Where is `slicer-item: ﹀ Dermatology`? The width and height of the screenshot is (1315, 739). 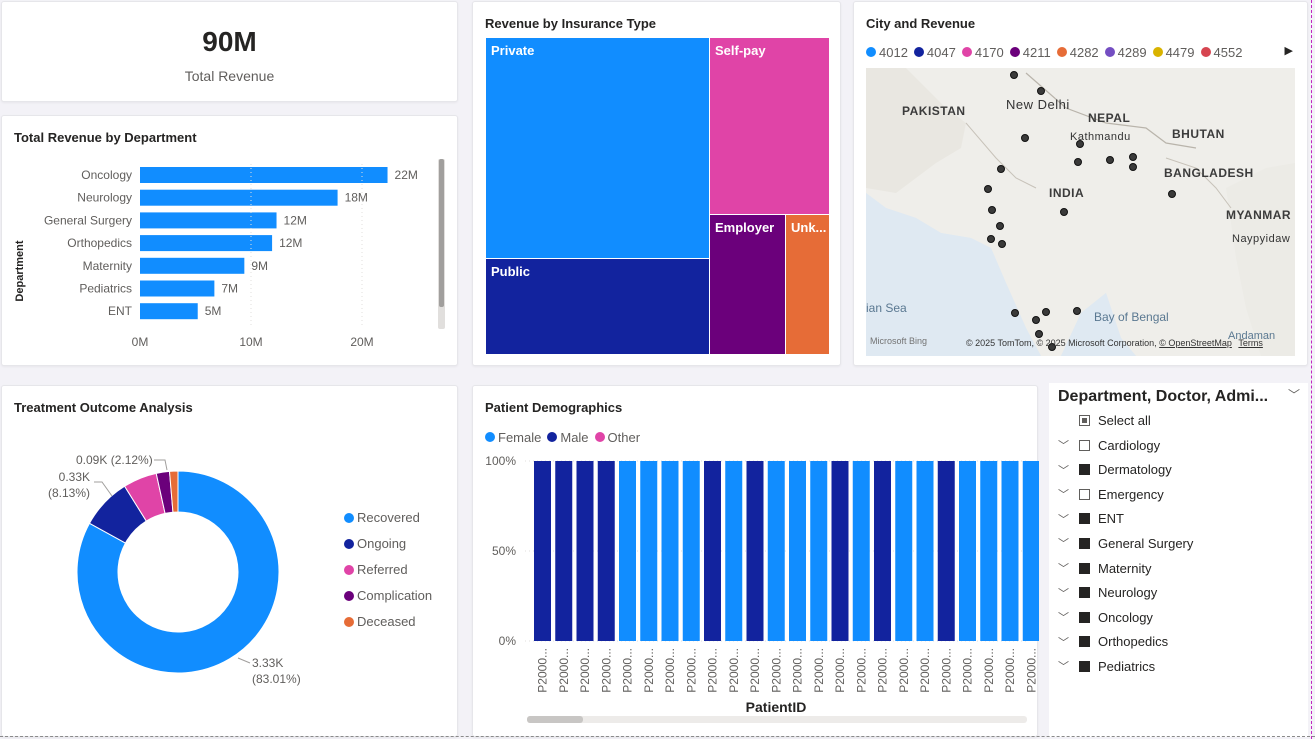 slicer-item: ﹀ Dermatology is located at coordinates (1115, 470).